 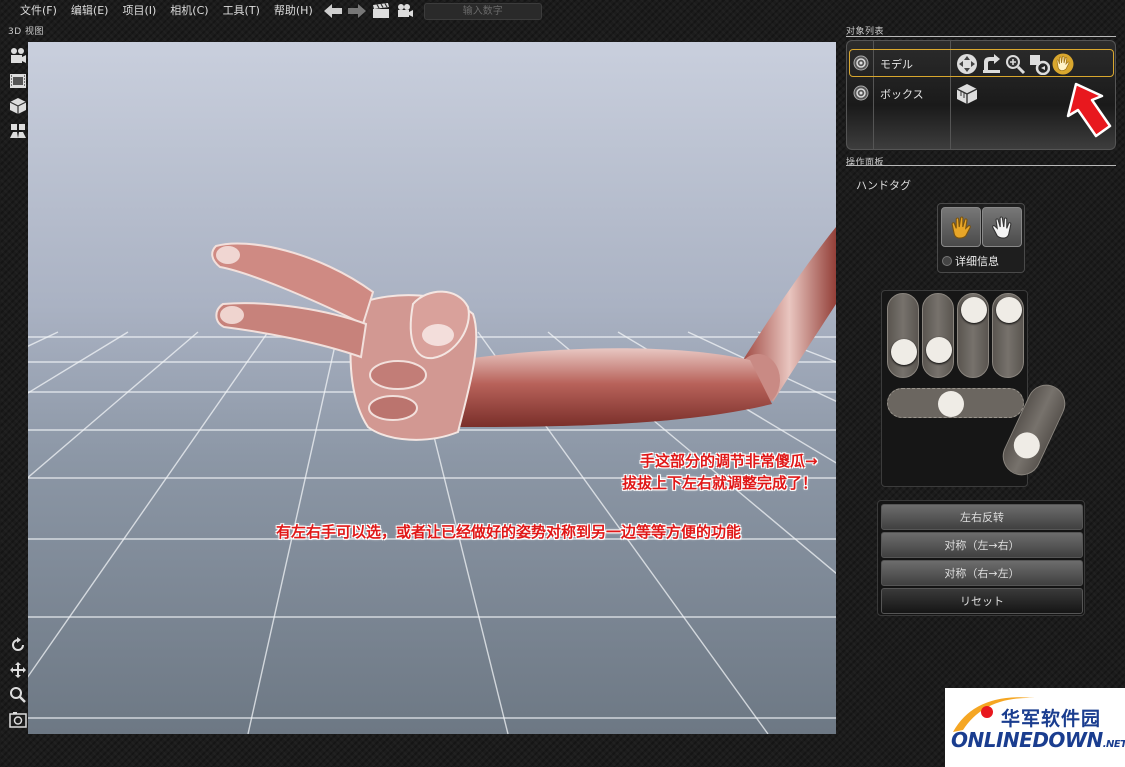 I want to click on watermark-logo: 华军软件园 ONLINEDOWN.NET, so click(x=1035, y=727).